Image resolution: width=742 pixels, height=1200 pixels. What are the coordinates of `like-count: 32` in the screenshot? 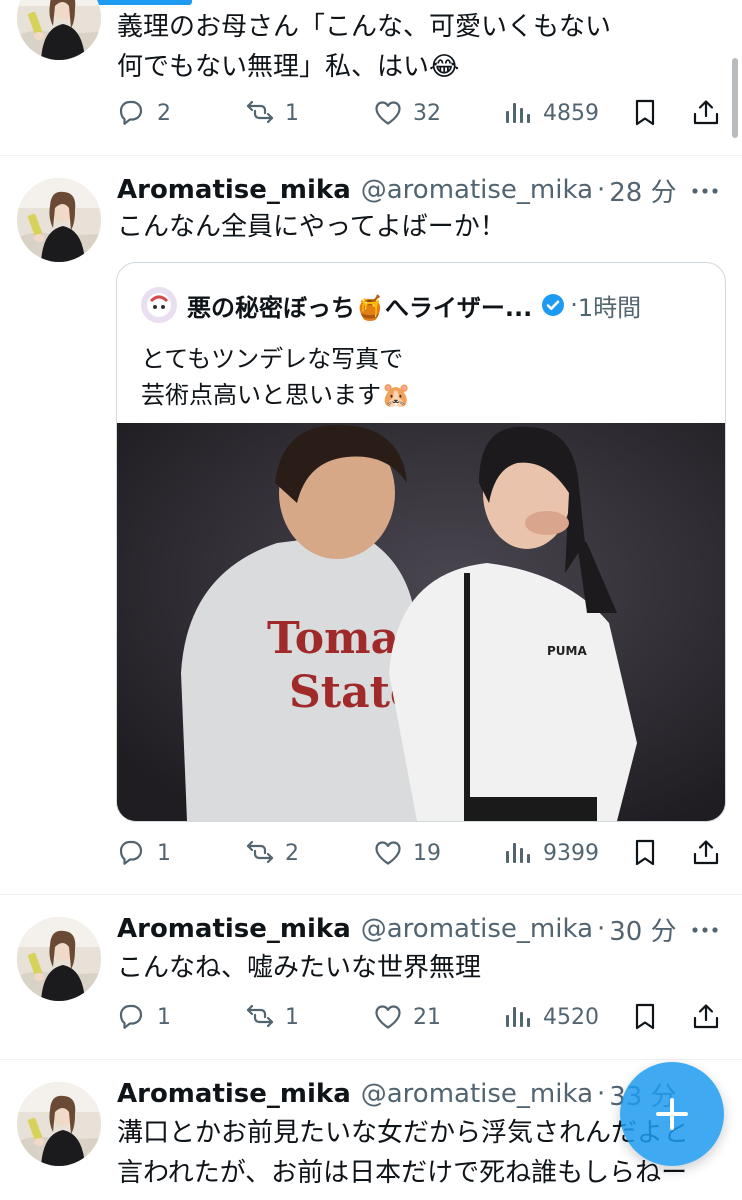 It's located at (427, 113).